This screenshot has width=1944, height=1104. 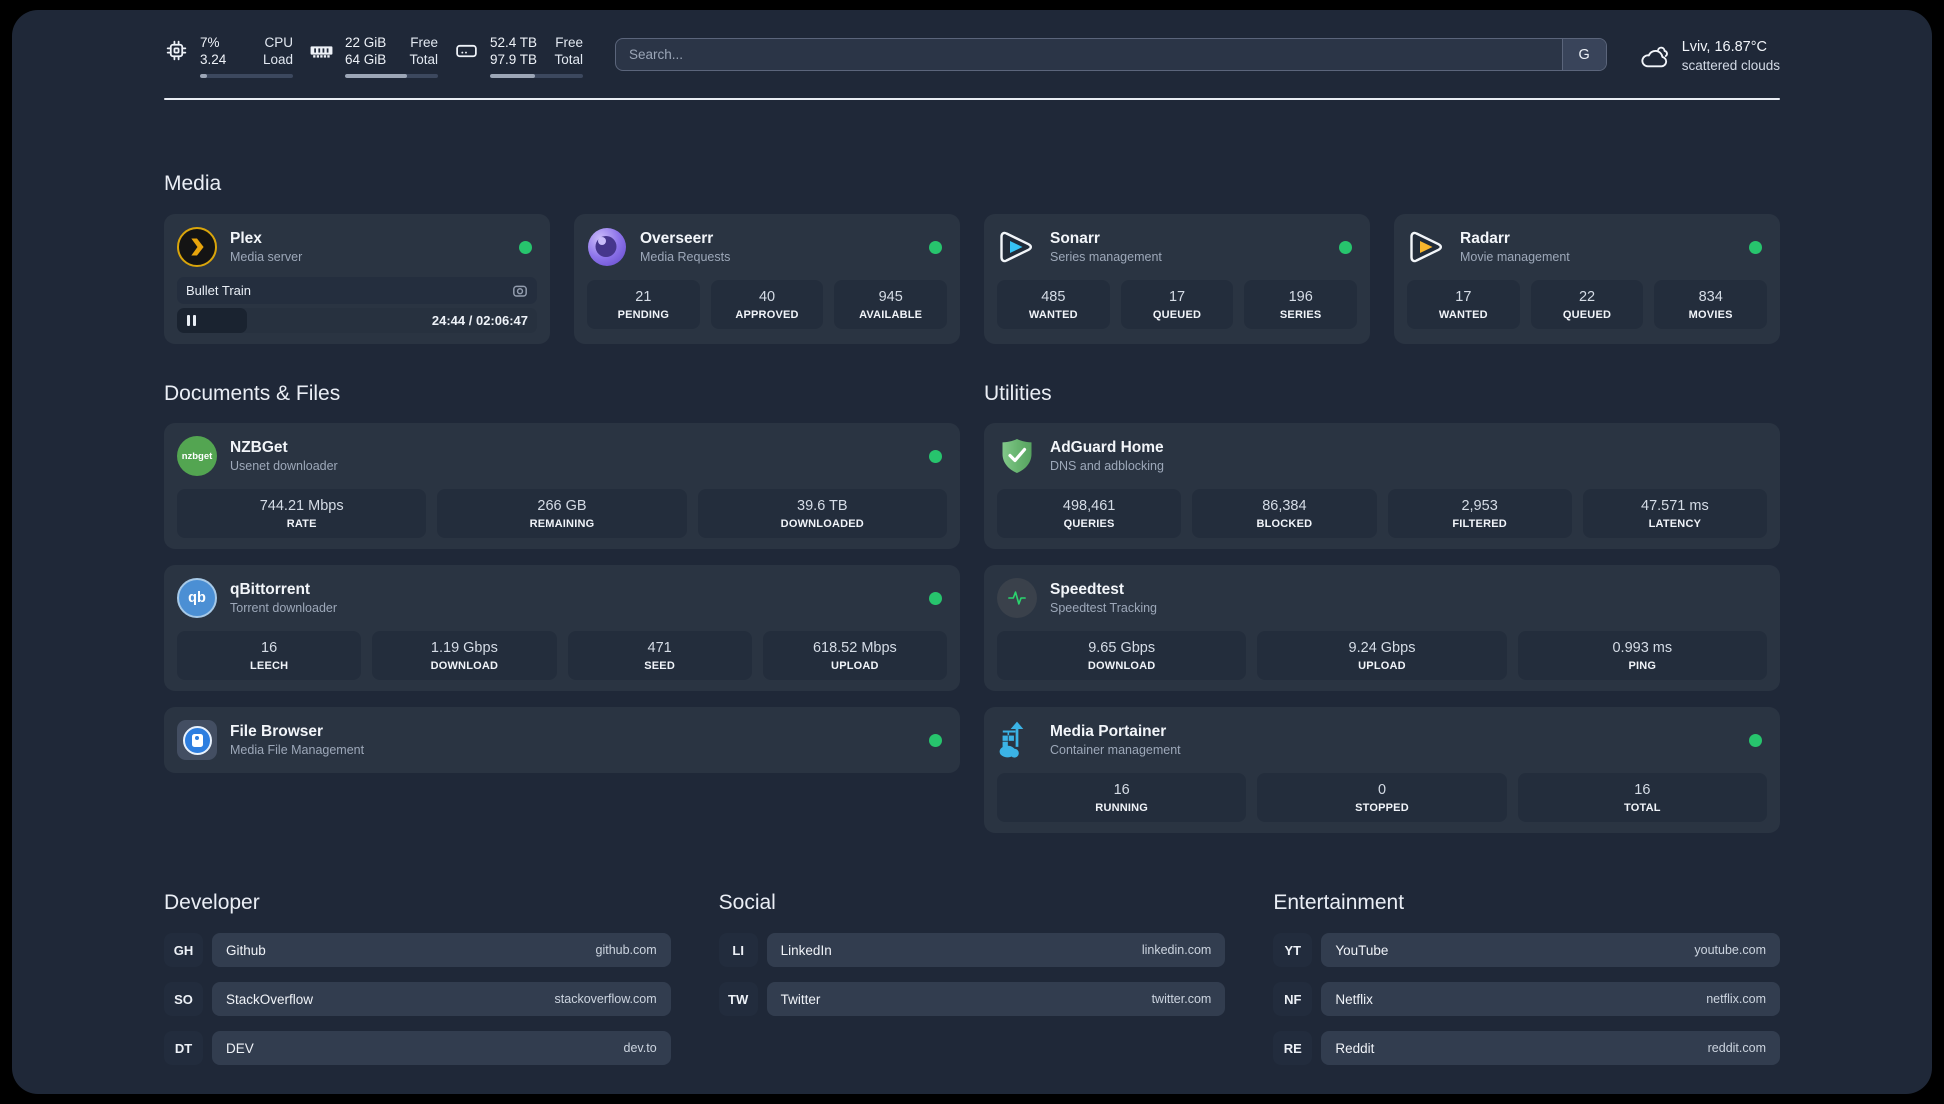 I want to click on disk-free-value: 52.4 TB, so click(x=514, y=42).